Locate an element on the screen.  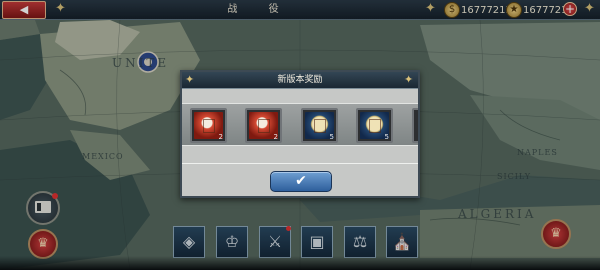
dialog-header: ✦ 新版本奖励 ✦ is located at coordinates (300, 80).